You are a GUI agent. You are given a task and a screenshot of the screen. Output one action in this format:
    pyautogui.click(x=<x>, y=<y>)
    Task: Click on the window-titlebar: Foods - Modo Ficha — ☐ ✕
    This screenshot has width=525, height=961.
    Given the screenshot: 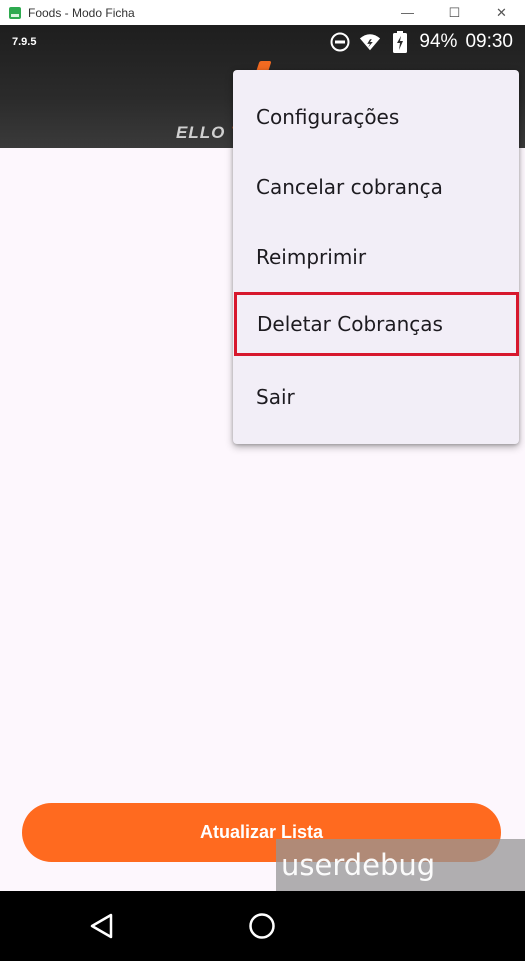 What is the action you would take?
    pyautogui.click(x=262, y=12)
    